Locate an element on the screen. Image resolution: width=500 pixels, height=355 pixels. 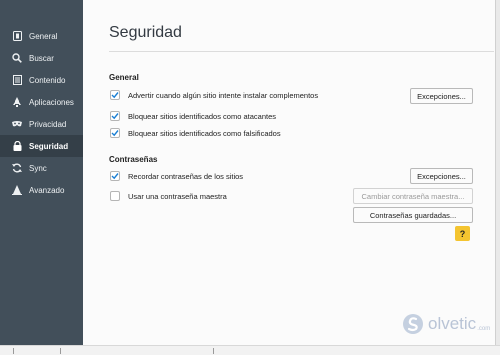
master-password-label: Usar una contraseña maestra is located at coordinates (177, 196).